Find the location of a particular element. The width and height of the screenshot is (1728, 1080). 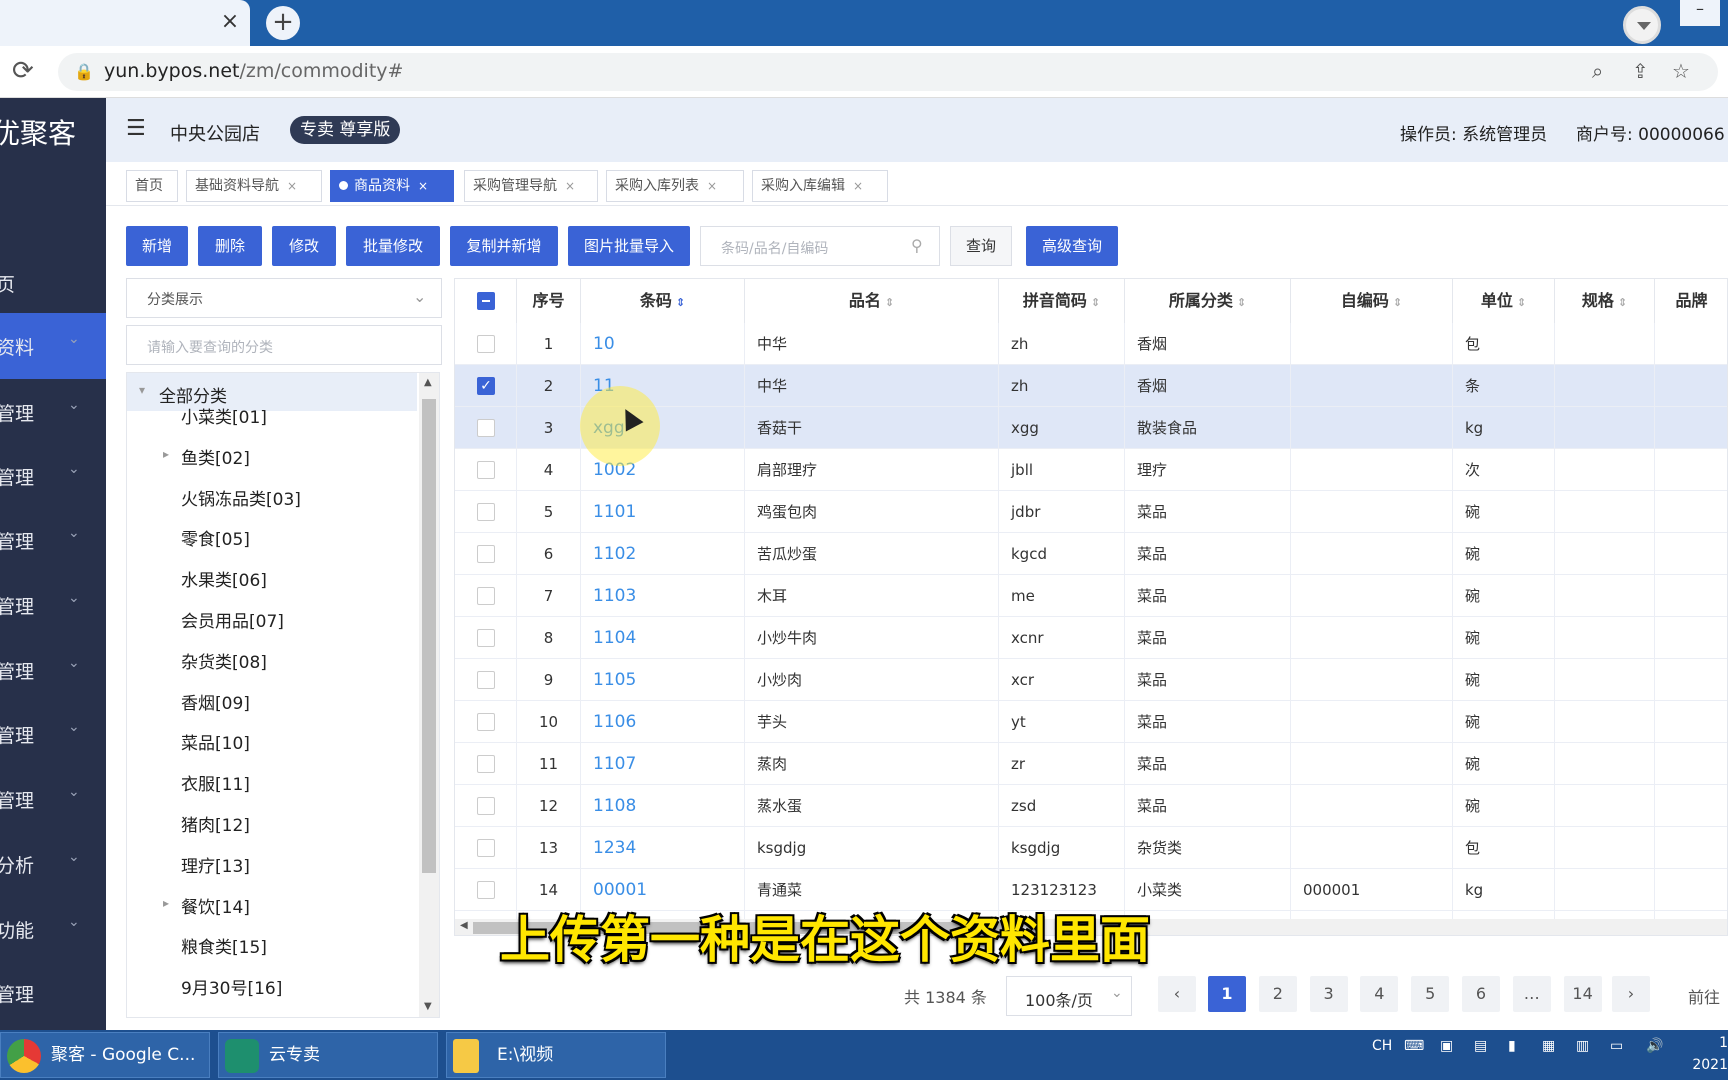

cell-code: 1108 is located at coordinates (663, 806).